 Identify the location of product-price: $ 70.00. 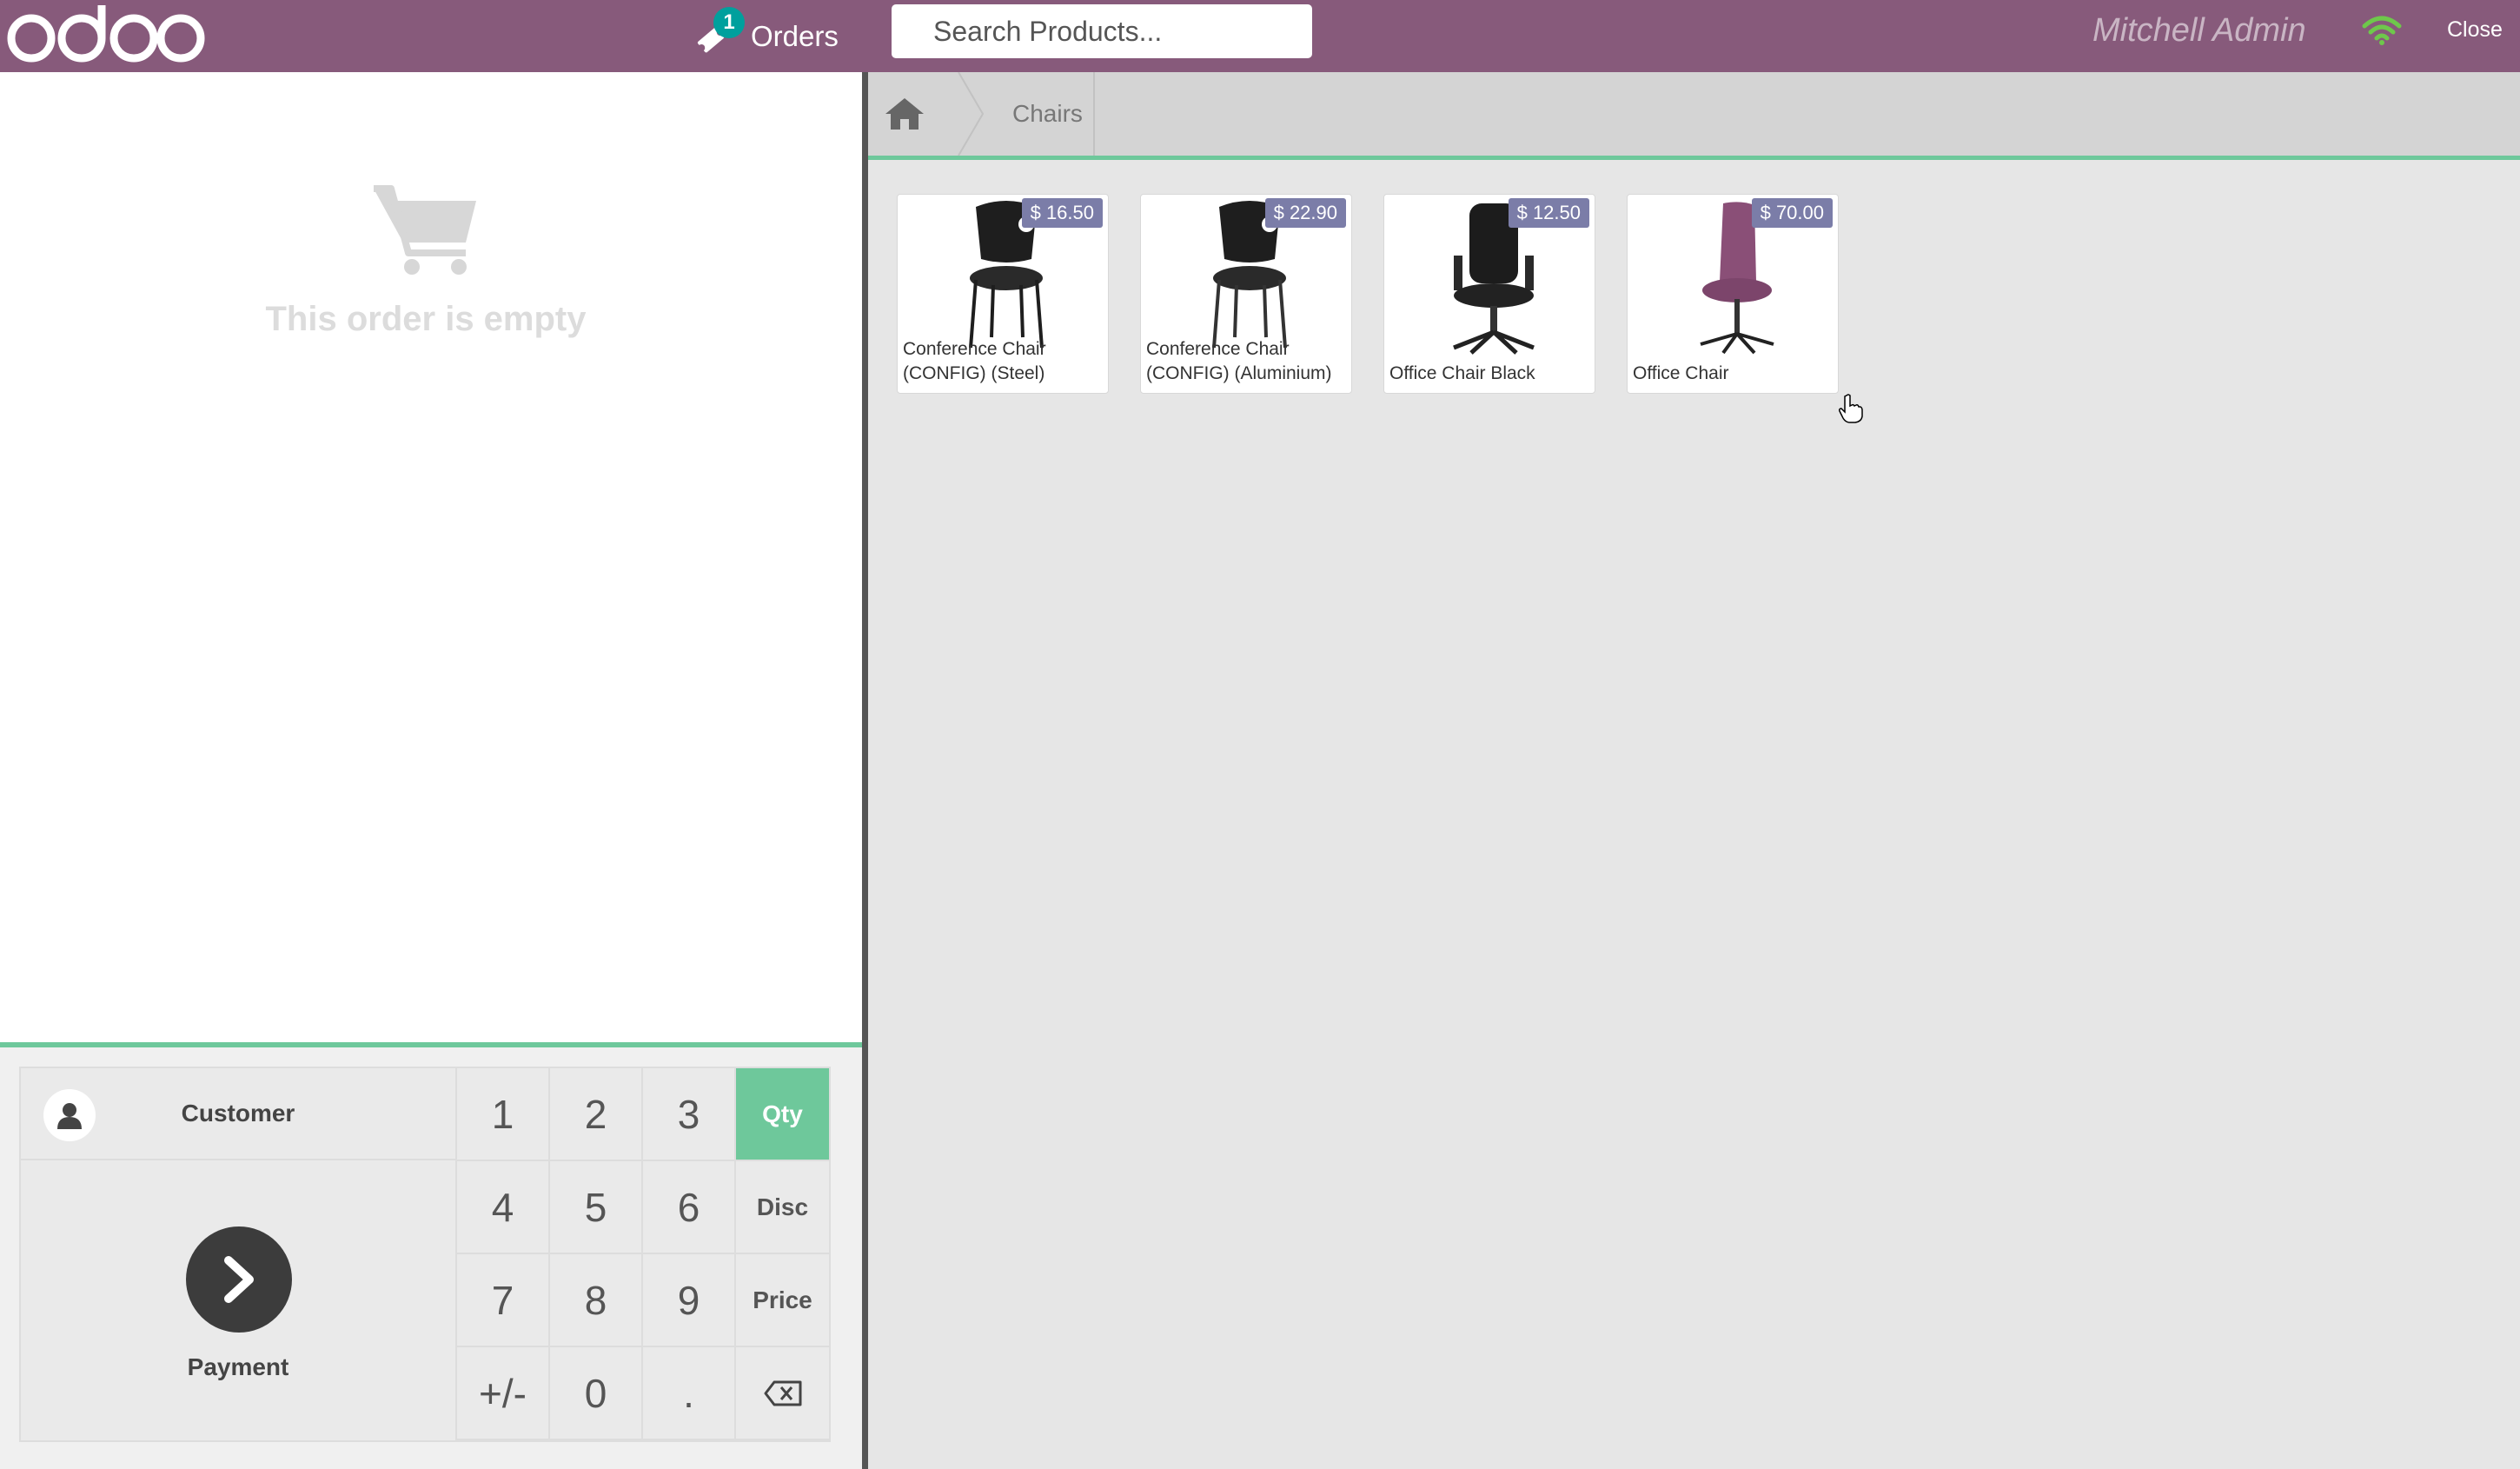
(1792, 213).